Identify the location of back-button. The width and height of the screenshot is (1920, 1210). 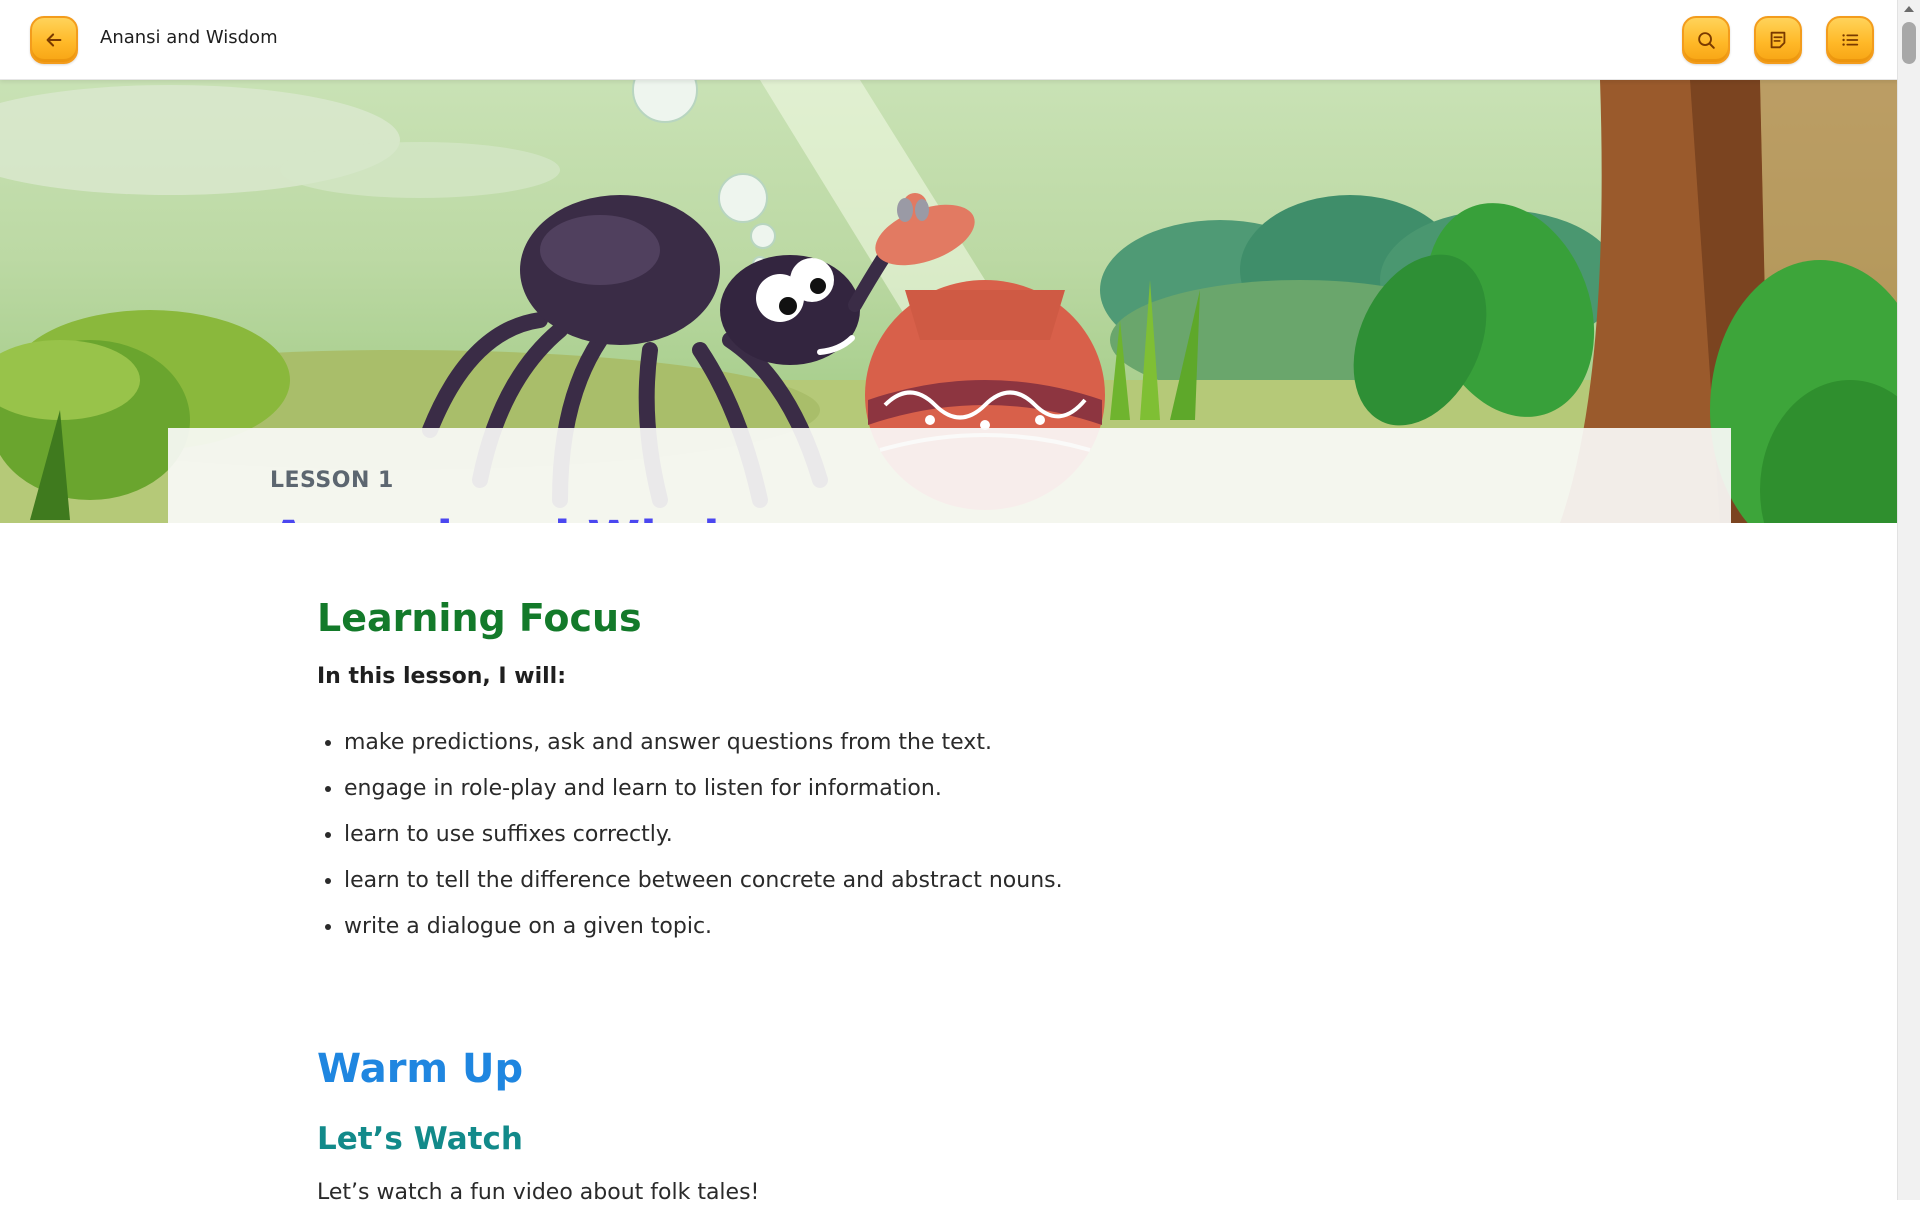
(54, 40).